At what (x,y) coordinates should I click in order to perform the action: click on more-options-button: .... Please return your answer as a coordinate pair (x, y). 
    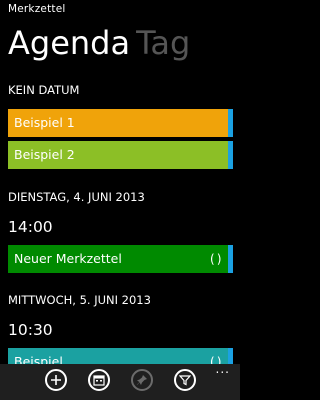
    Looking at the image, I should click on (223, 369).